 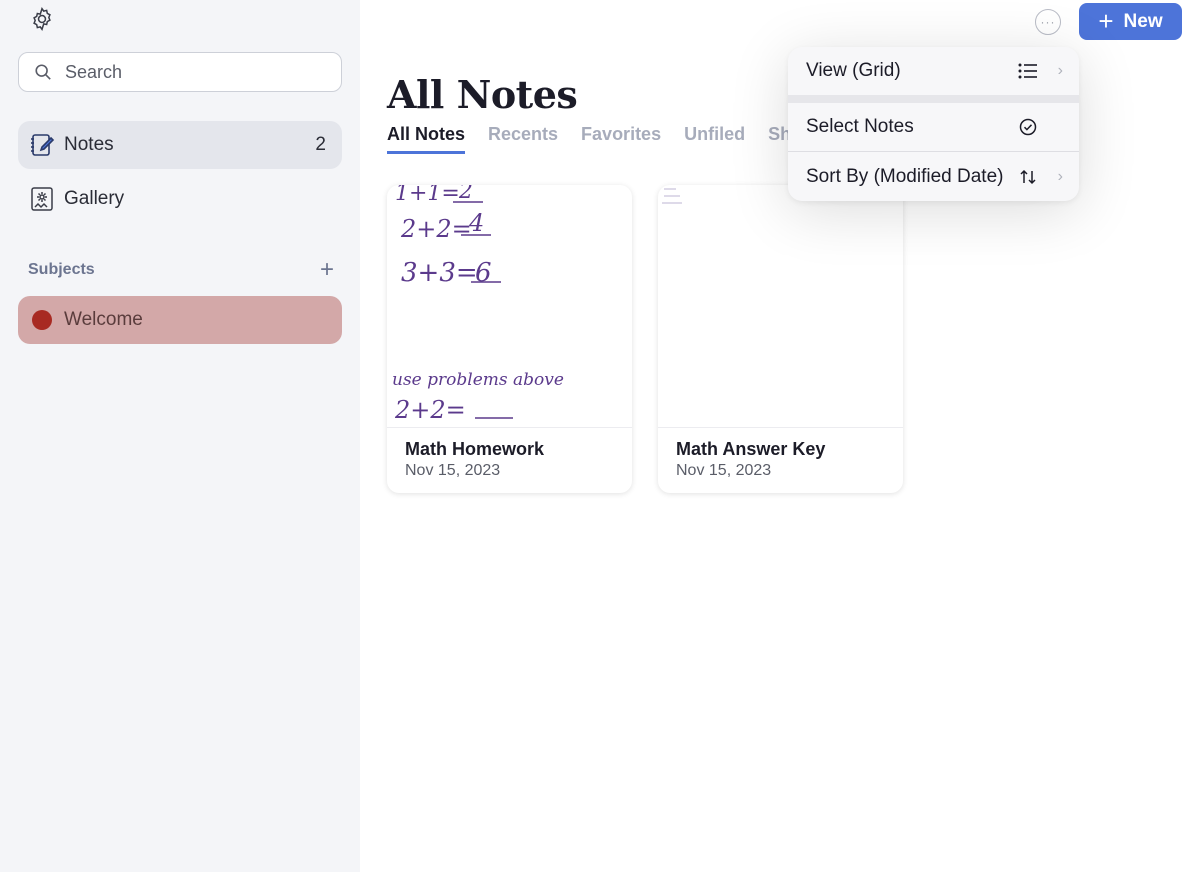 What do you see at coordinates (42, 199) in the screenshot?
I see `gallery-icon` at bounding box center [42, 199].